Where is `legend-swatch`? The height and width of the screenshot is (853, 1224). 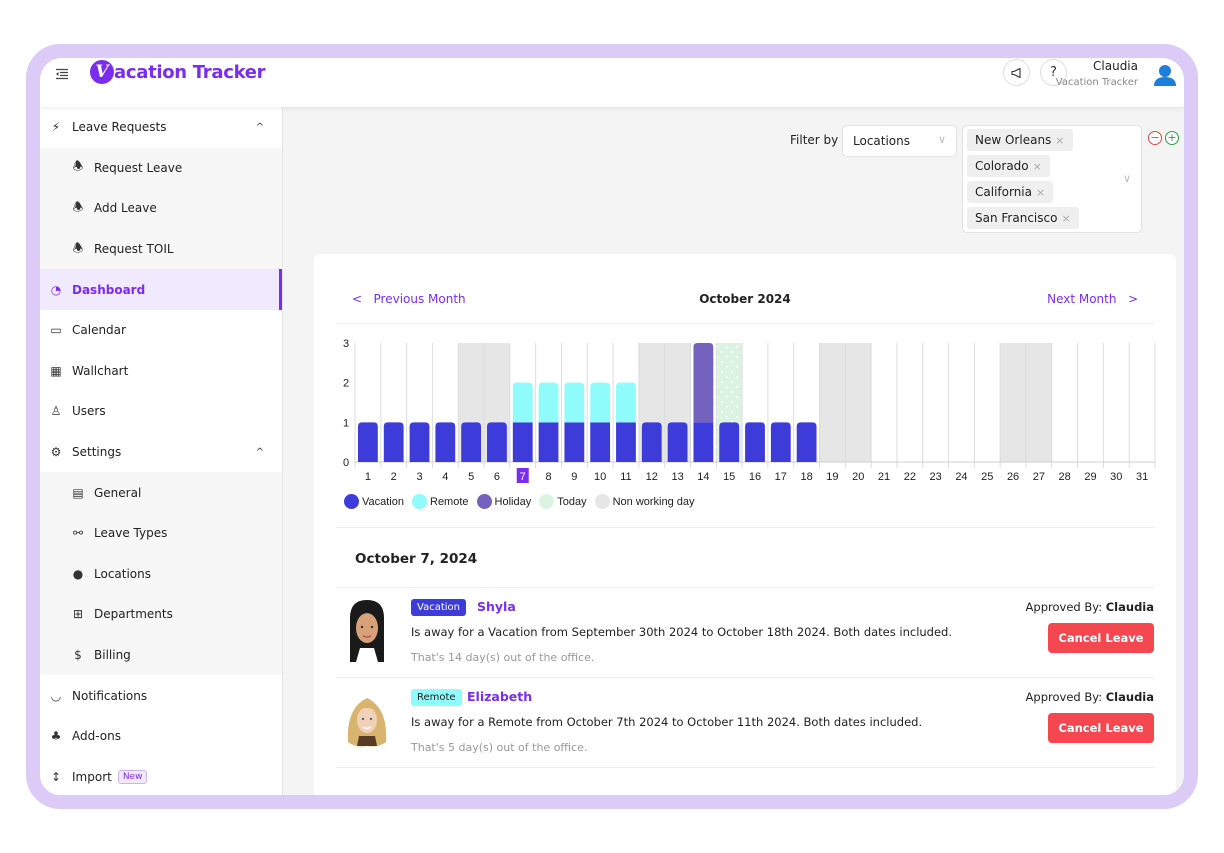 legend-swatch is located at coordinates (351, 501).